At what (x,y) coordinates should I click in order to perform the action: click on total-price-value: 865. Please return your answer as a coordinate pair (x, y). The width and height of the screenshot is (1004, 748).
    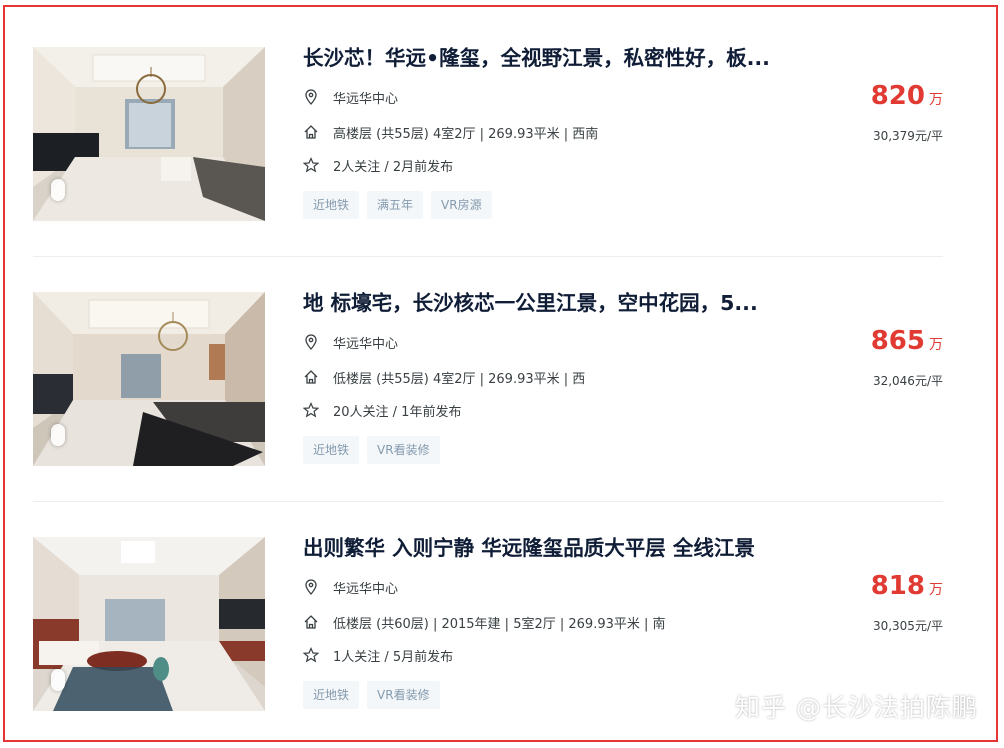
    Looking at the image, I should click on (897, 341).